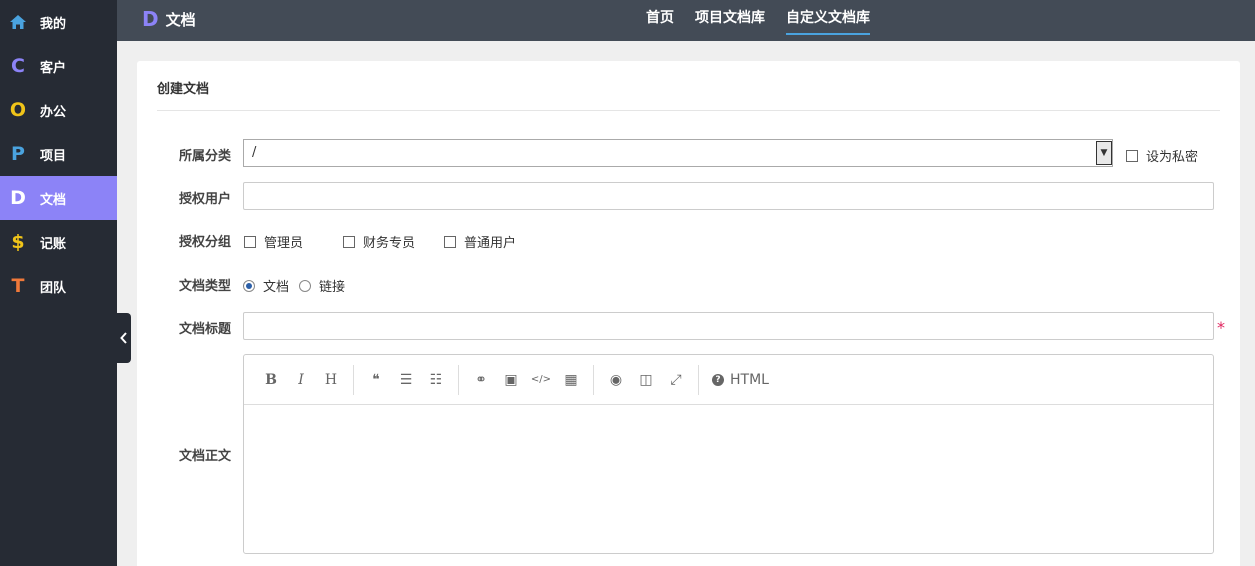 This screenshot has width=1255, height=566. What do you see at coordinates (205, 199) in the screenshot?
I see `auth-users-label: 授权用户` at bounding box center [205, 199].